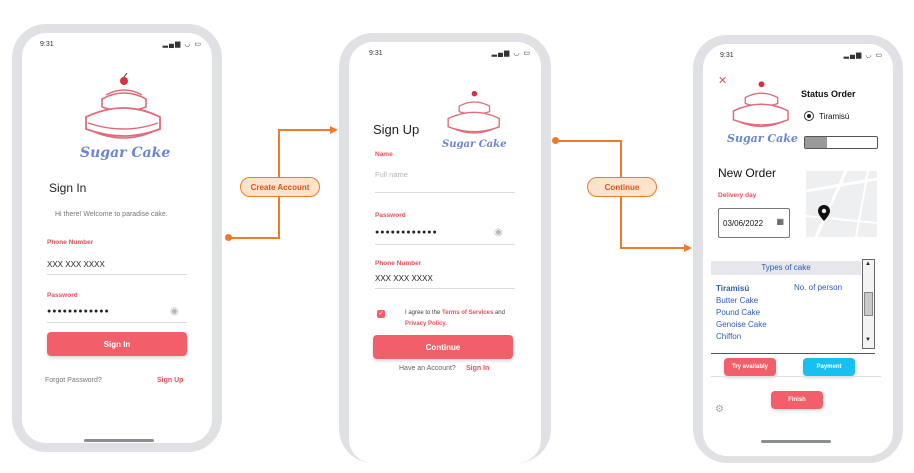  What do you see at coordinates (228, 237) in the screenshot?
I see `flow-dot` at bounding box center [228, 237].